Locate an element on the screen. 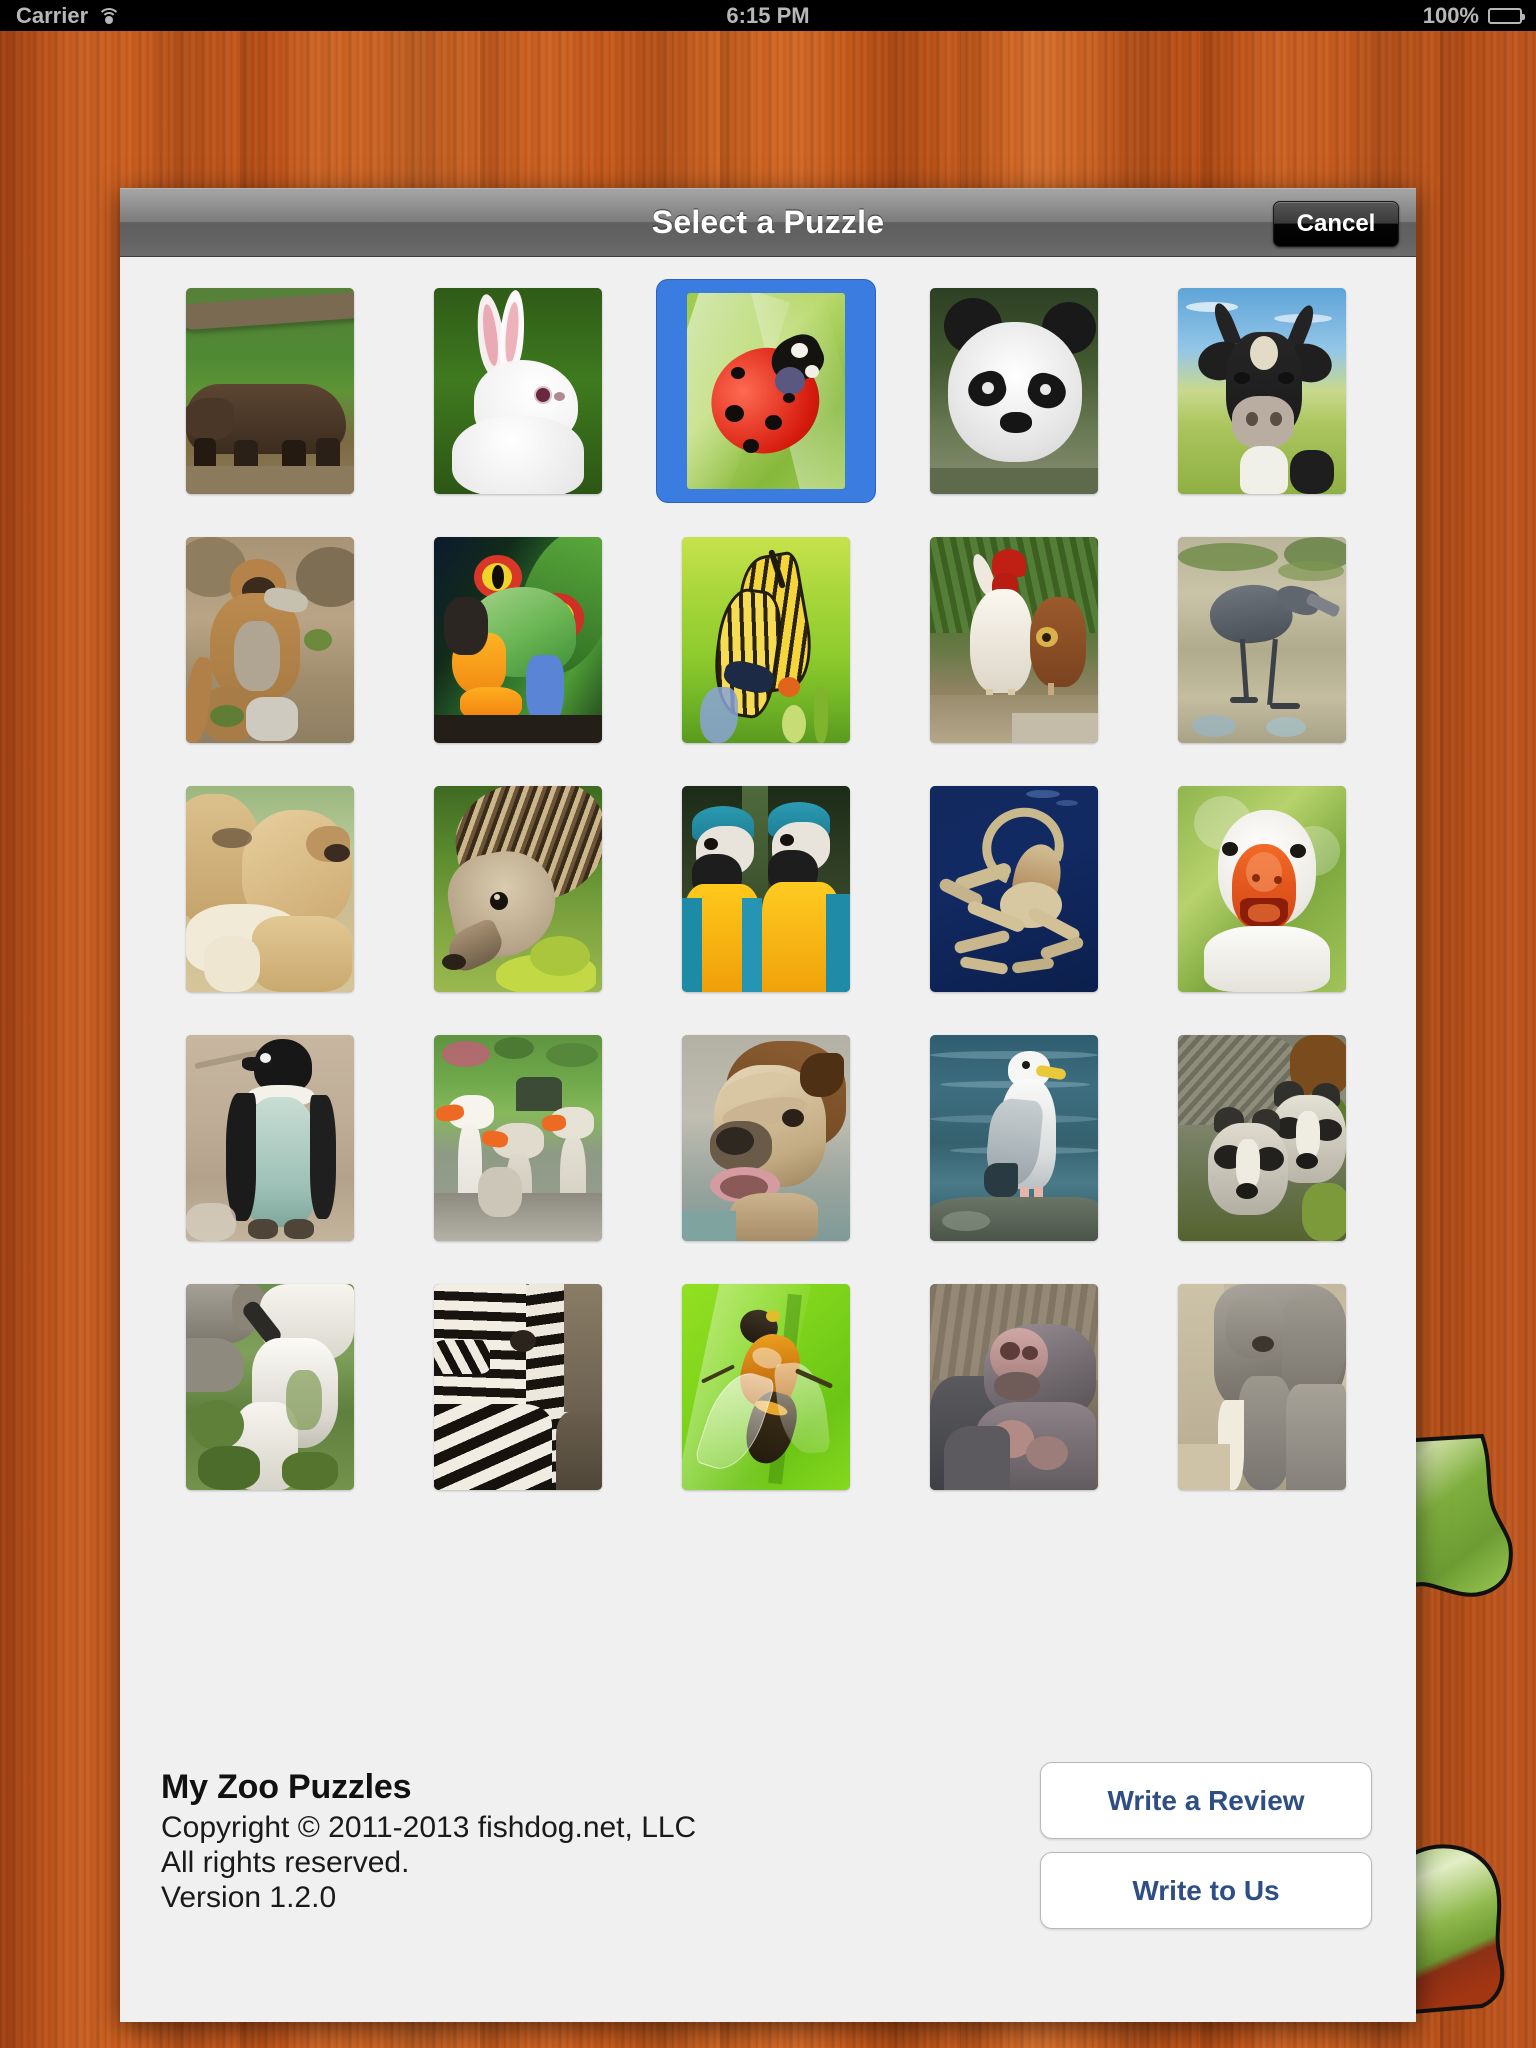  thumbnail-image-octopus is located at coordinates (1014, 889).